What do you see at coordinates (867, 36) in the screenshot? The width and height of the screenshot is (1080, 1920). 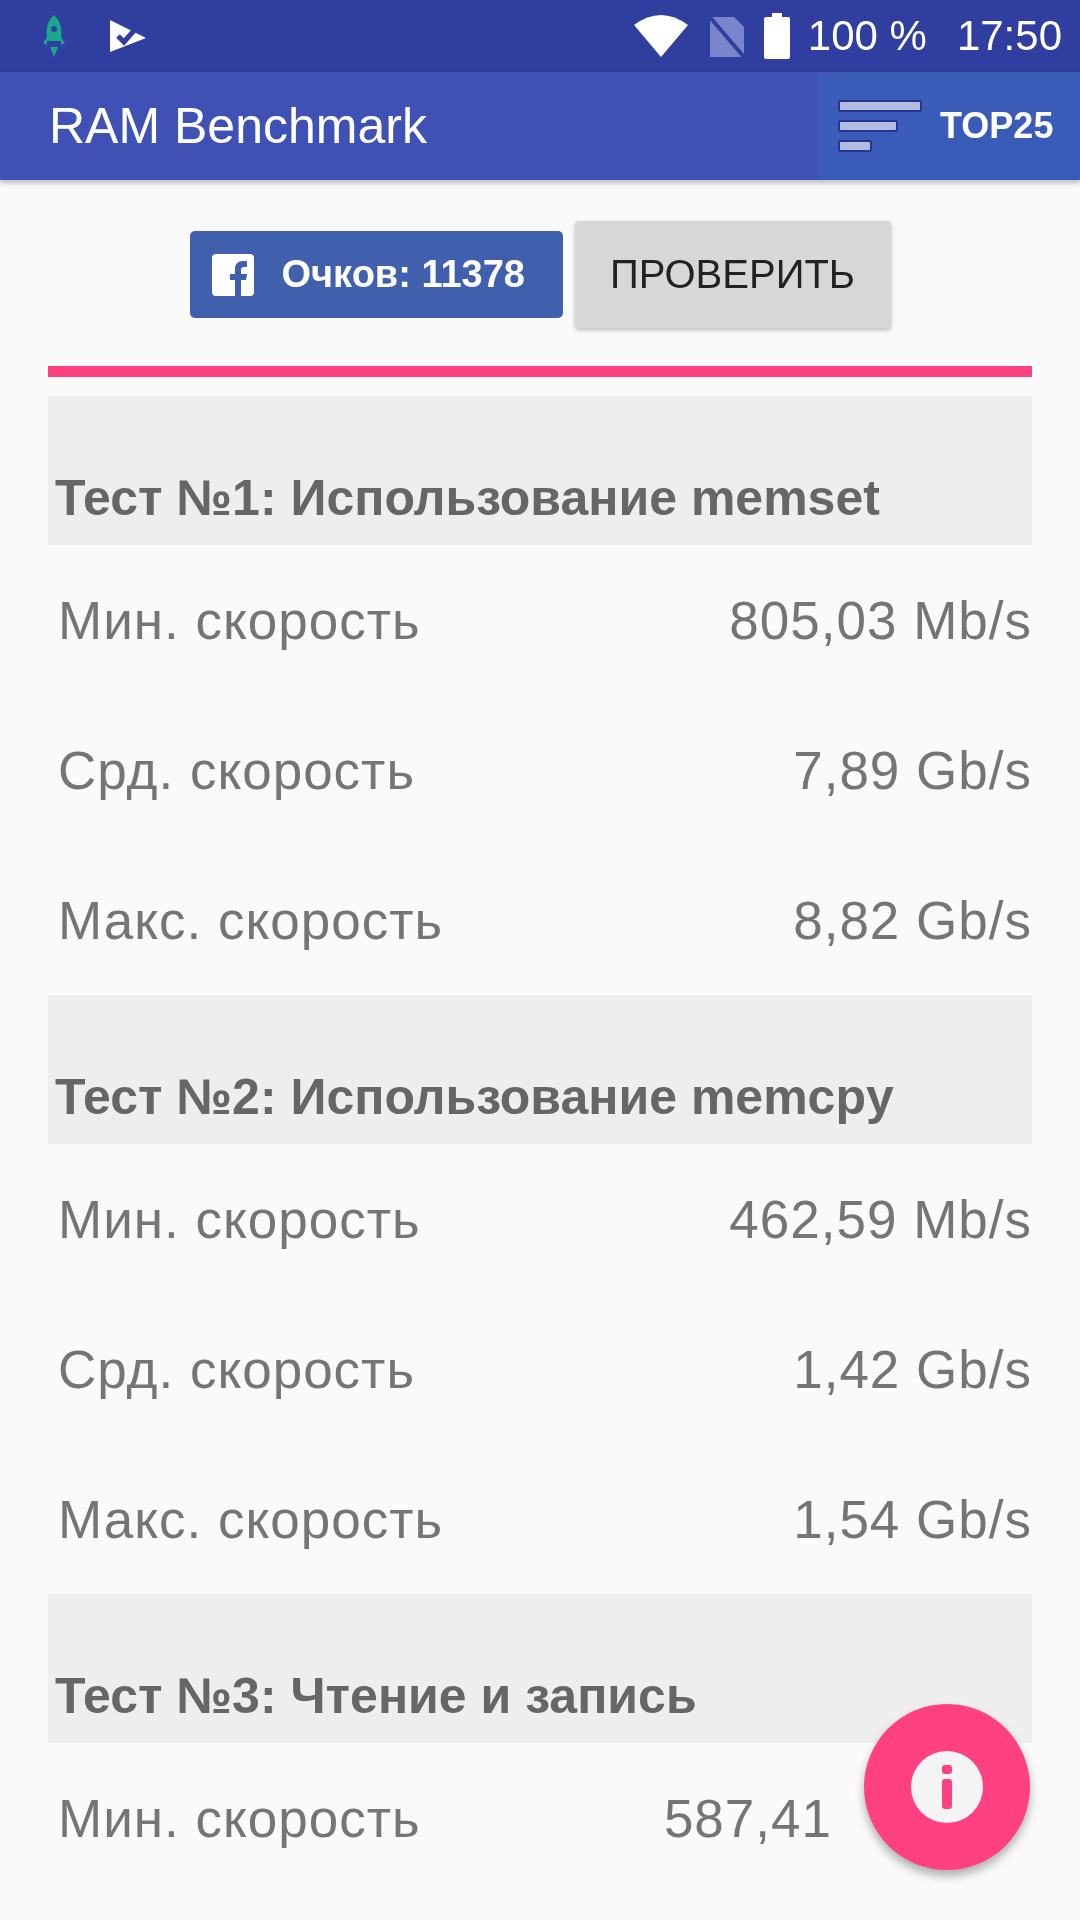 I see `battery-level: 100 %` at bounding box center [867, 36].